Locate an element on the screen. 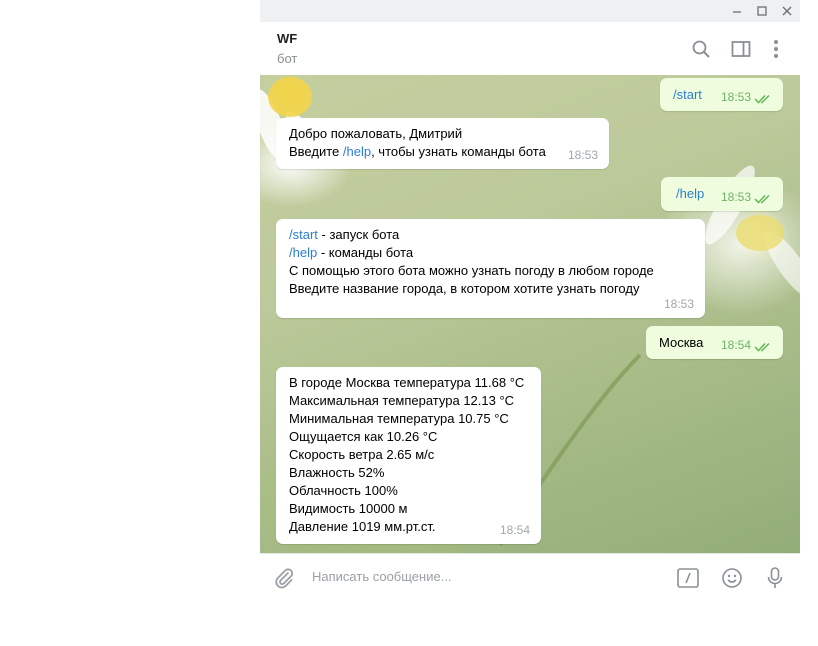 This screenshot has height=646, width=818. message-outgoing: /start 18:53 is located at coordinates (721, 94).